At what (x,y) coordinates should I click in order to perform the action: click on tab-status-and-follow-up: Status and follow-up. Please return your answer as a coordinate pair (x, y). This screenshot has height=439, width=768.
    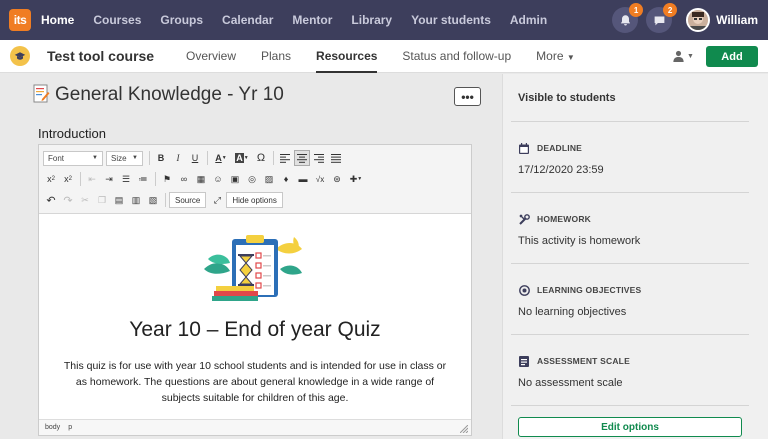
    Looking at the image, I should click on (456, 56).